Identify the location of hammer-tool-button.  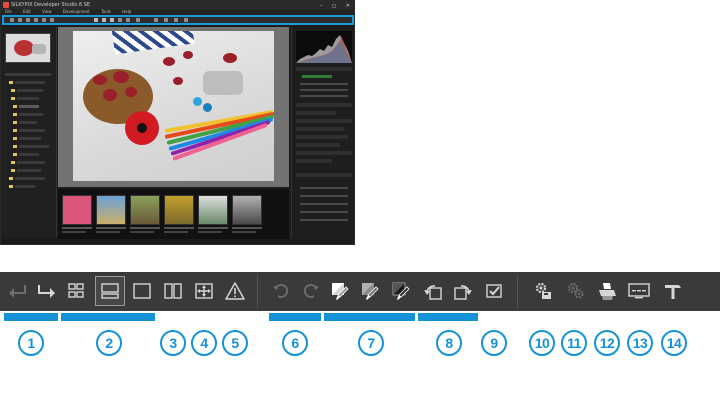
(673, 291).